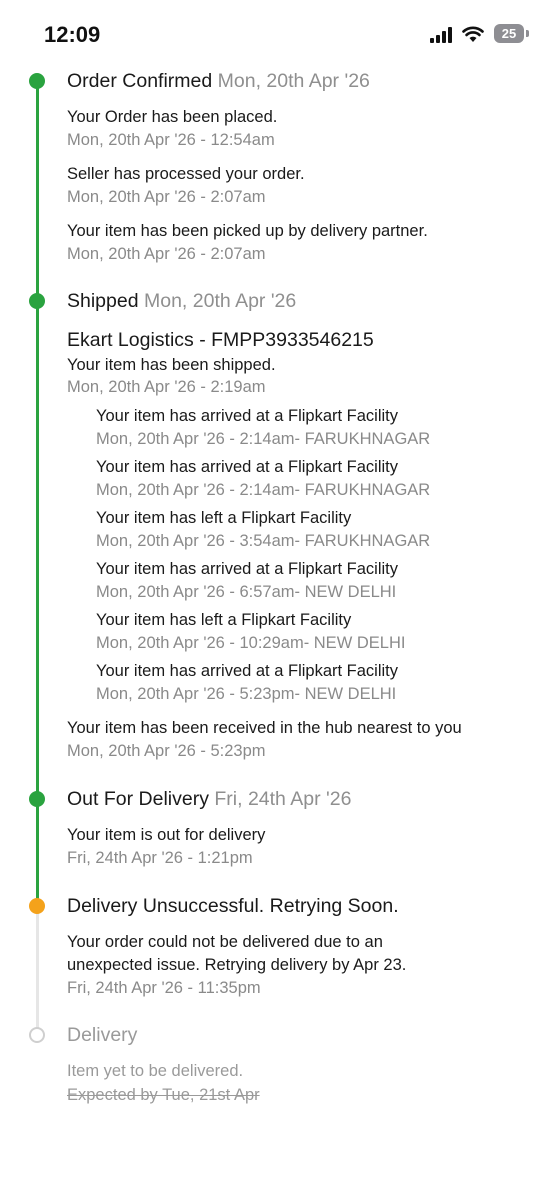  What do you see at coordinates (293, 81) in the screenshot?
I see `order-confirmed-date: Mon, 20th Apr '26` at bounding box center [293, 81].